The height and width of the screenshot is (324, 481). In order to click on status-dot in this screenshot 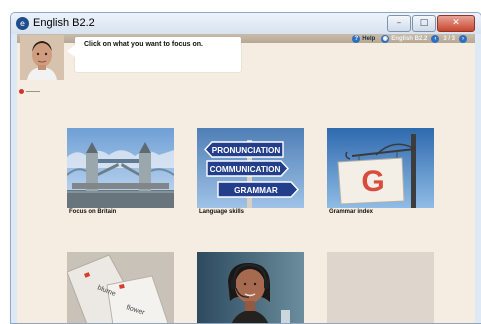, I will do `click(21, 91)`.